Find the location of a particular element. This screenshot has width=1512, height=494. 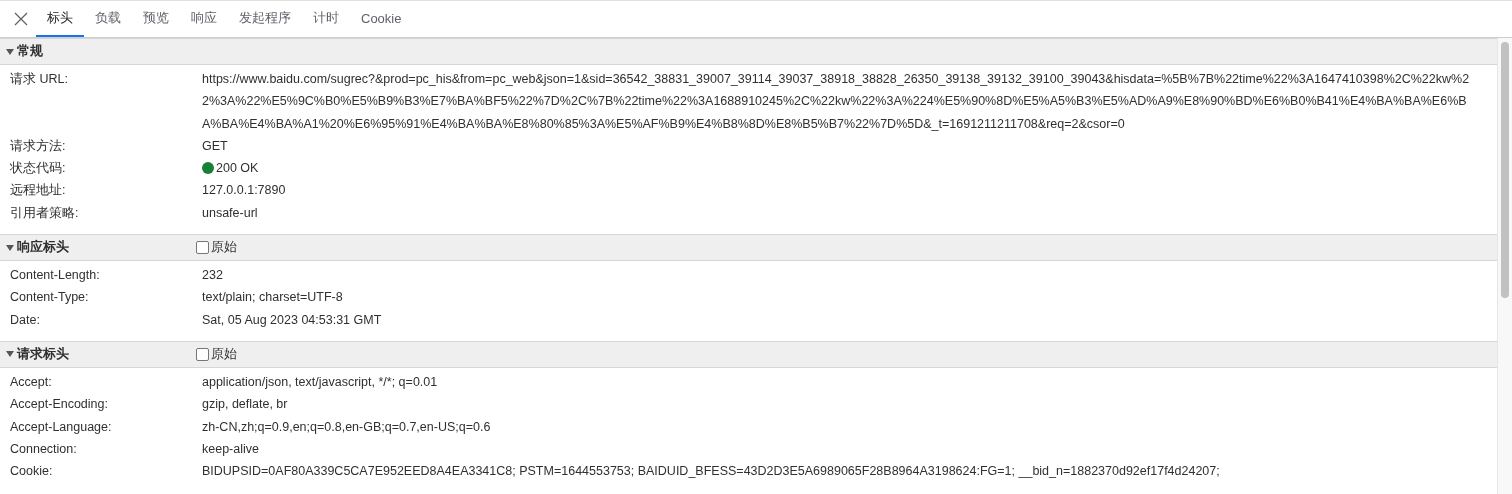

header-value: 232 is located at coordinates (212, 276).